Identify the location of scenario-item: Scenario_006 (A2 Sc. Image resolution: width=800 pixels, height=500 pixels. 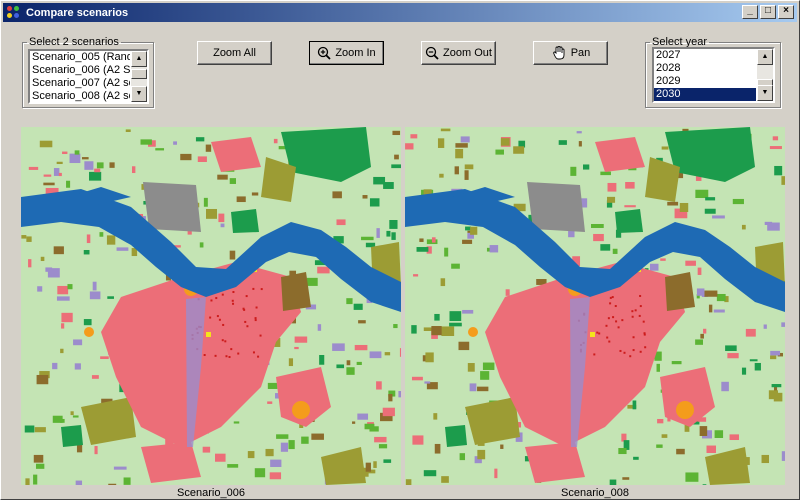
(80, 70).